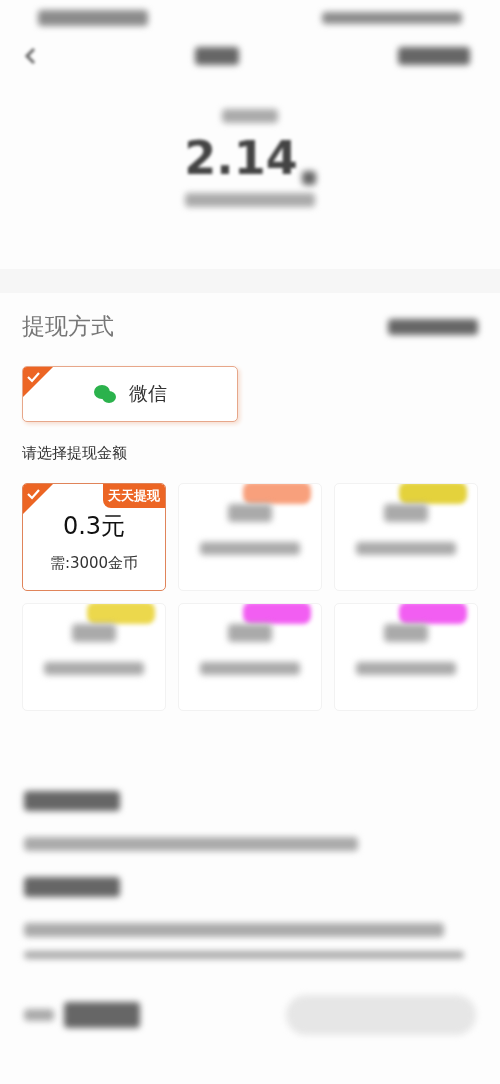 The width and height of the screenshot is (500, 1084). Describe the element at coordinates (130, 394) in the screenshot. I see `wechat-option: 微信` at that location.